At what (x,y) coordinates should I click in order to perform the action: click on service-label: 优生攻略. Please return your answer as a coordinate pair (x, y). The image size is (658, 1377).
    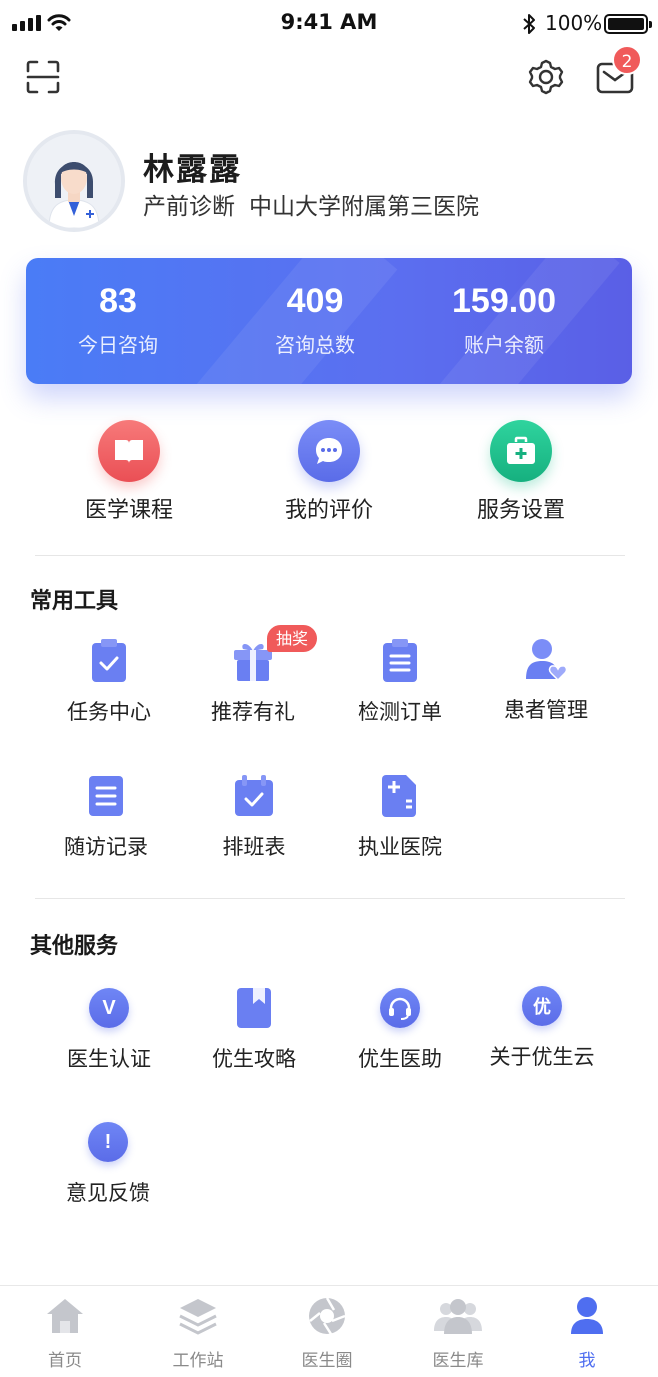
    Looking at the image, I should click on (254, 1059).